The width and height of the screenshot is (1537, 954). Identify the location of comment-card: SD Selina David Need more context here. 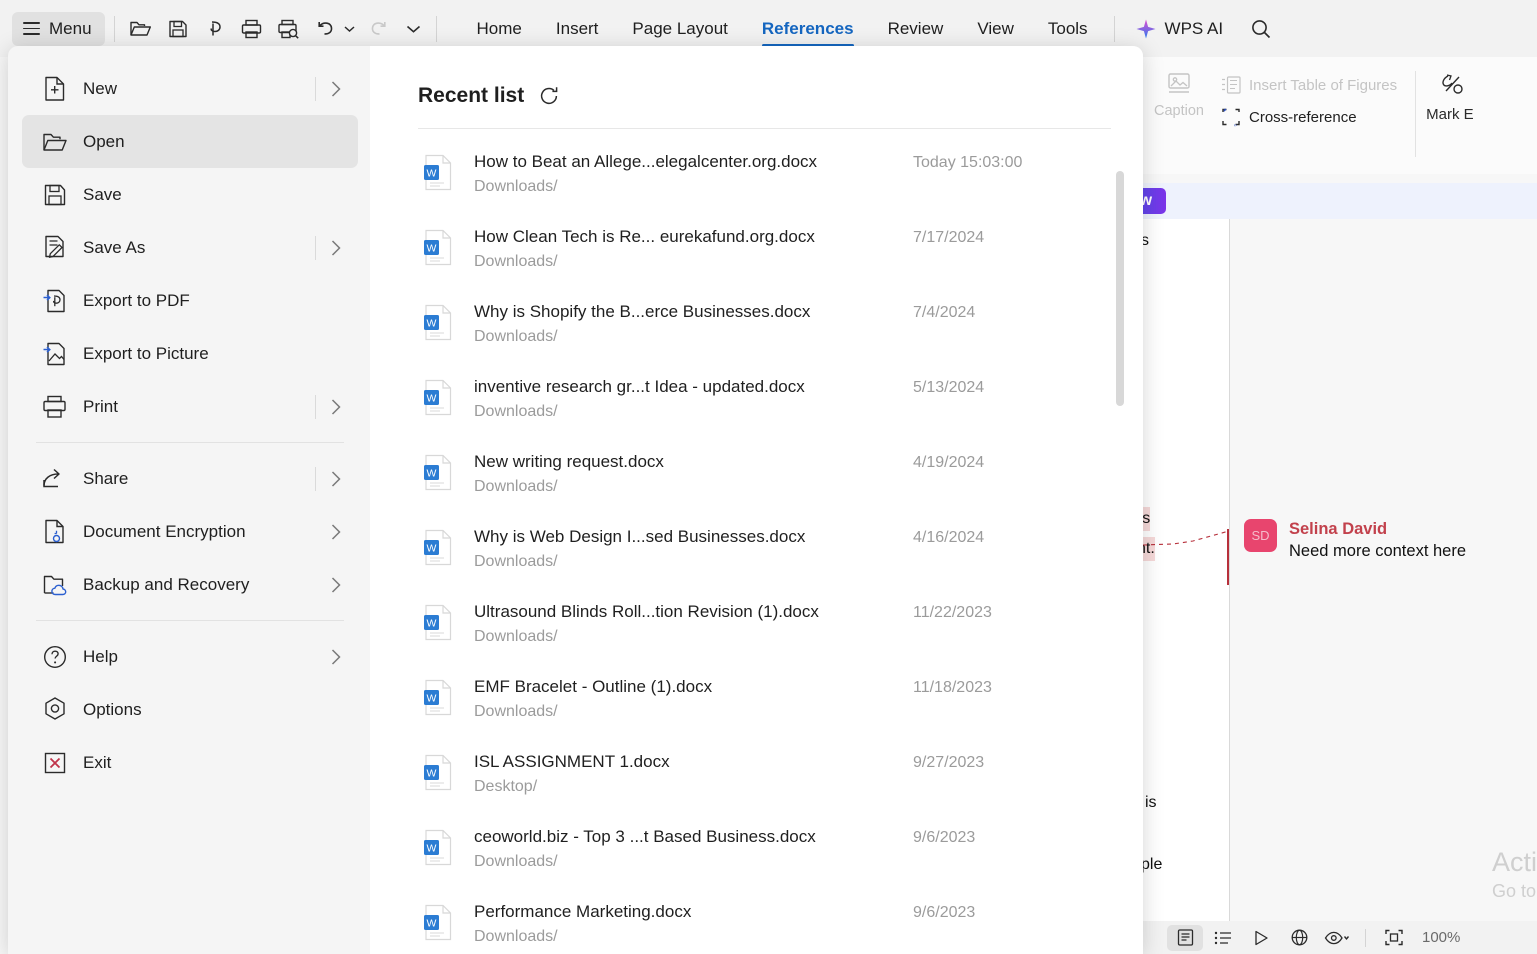
(1384, 540).